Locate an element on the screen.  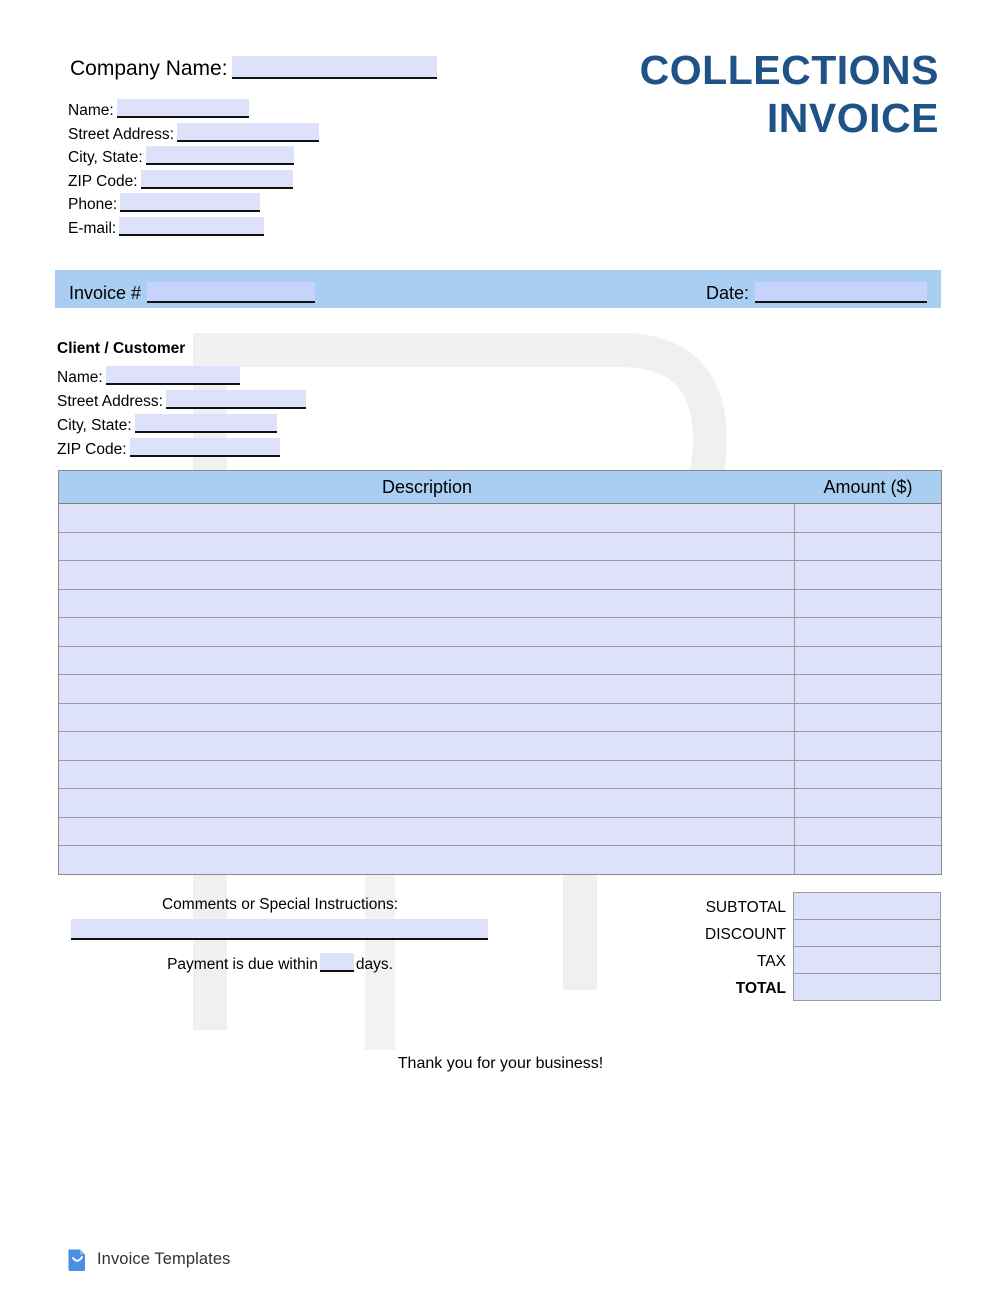
client-field-city-state: City, State: is located at coordinates (181, 423).